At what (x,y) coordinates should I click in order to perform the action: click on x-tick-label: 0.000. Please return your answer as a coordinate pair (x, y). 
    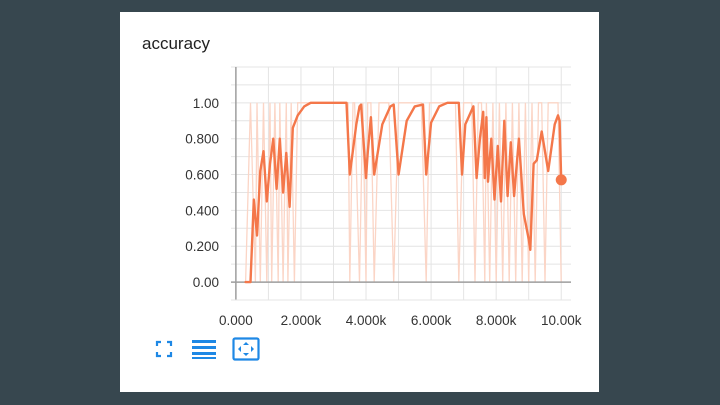
    Looking at the image, I should click on (236, 320).